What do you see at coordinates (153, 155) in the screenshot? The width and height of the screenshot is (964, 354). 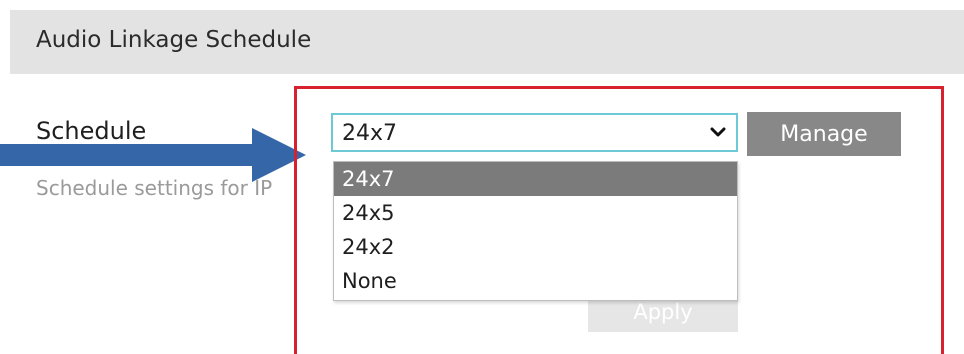 I see `arrow-right-icon` at bounding box center [153, 155].